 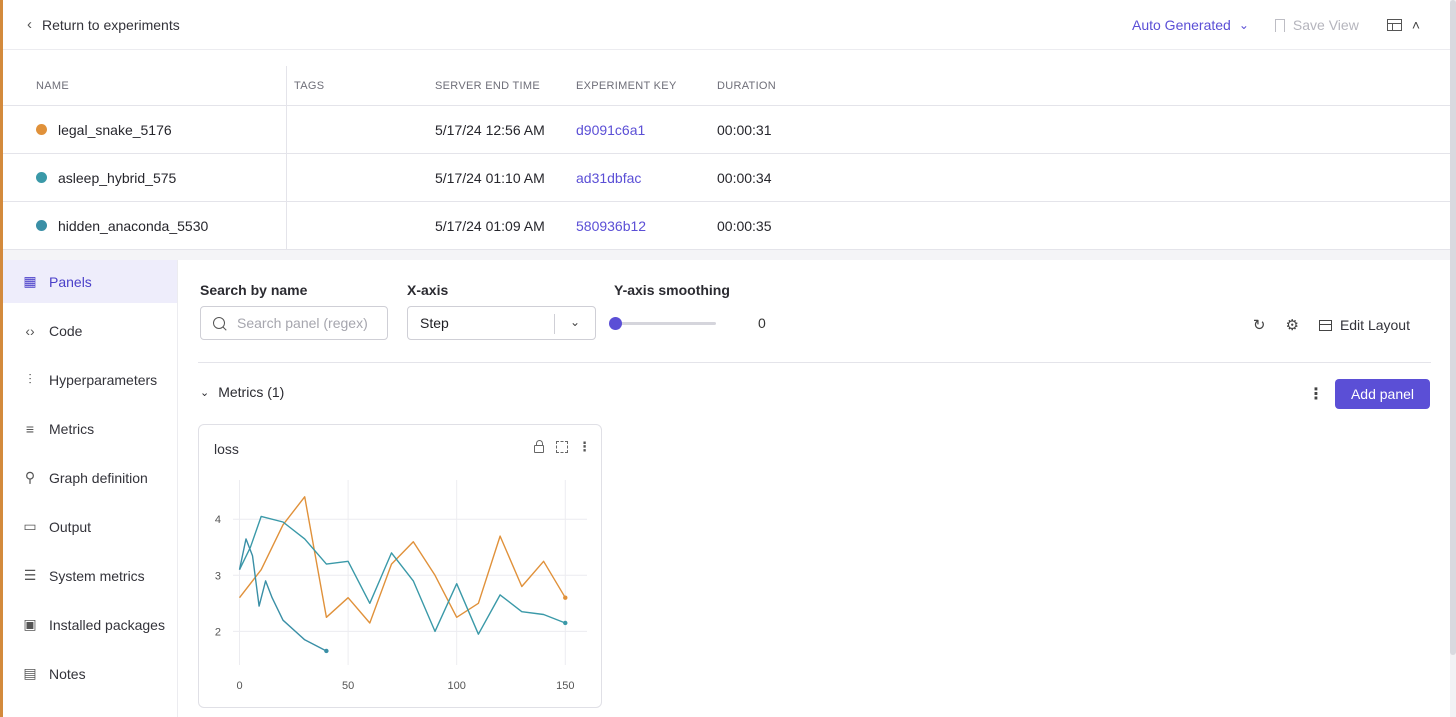 I want to click on sidebar-item-system-metrics: ☰ System metrics, so click(x=90, y=575).